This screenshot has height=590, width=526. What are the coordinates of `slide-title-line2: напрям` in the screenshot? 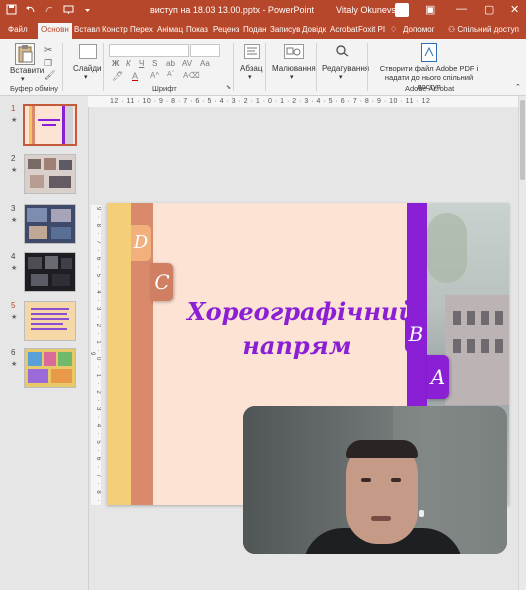 It's located at (297, 345).